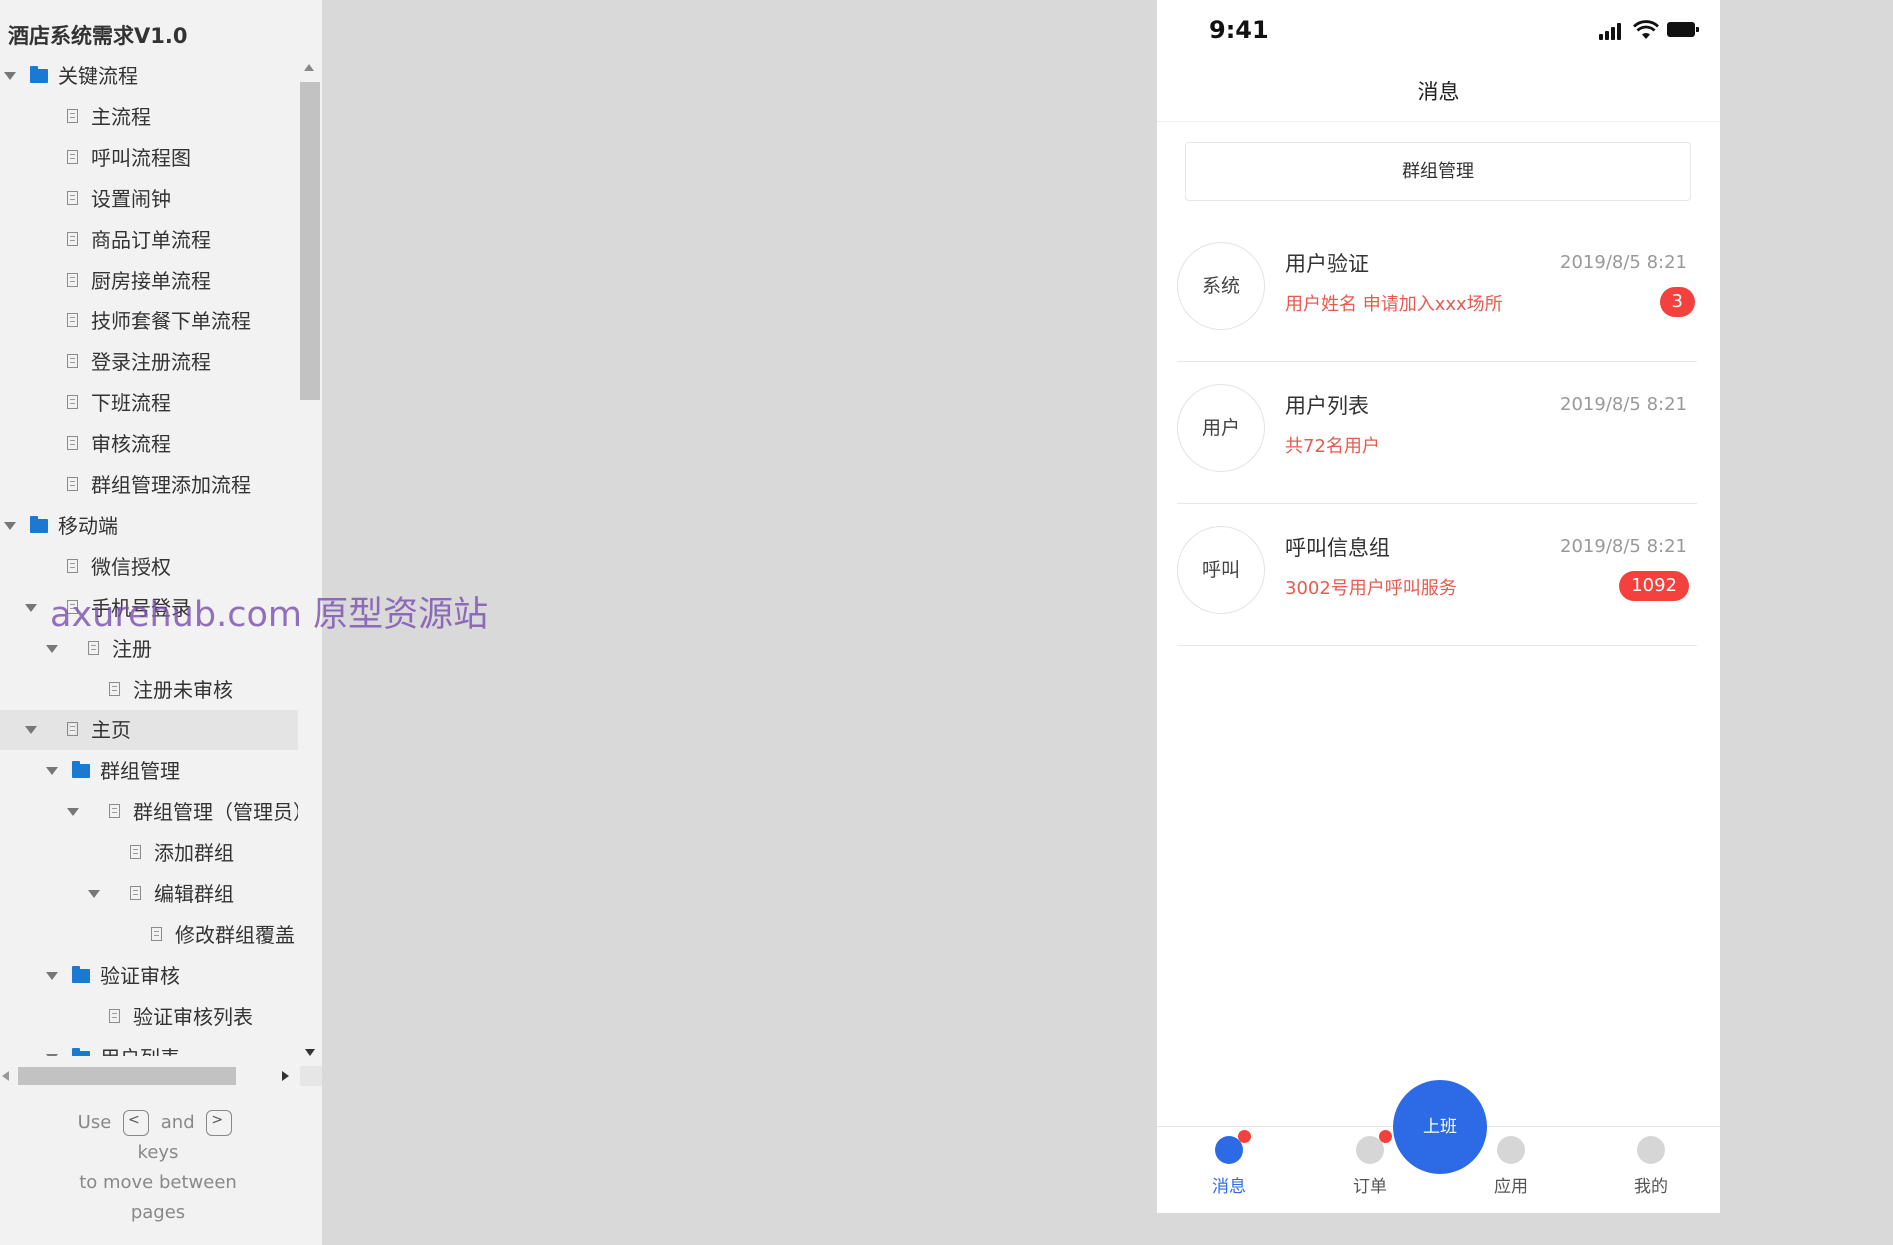 Image resolution: width=1893 pixels, height=1245 pixels. I want to click on tree-page-18: 群组管理（管理员）, so click(149, 812).